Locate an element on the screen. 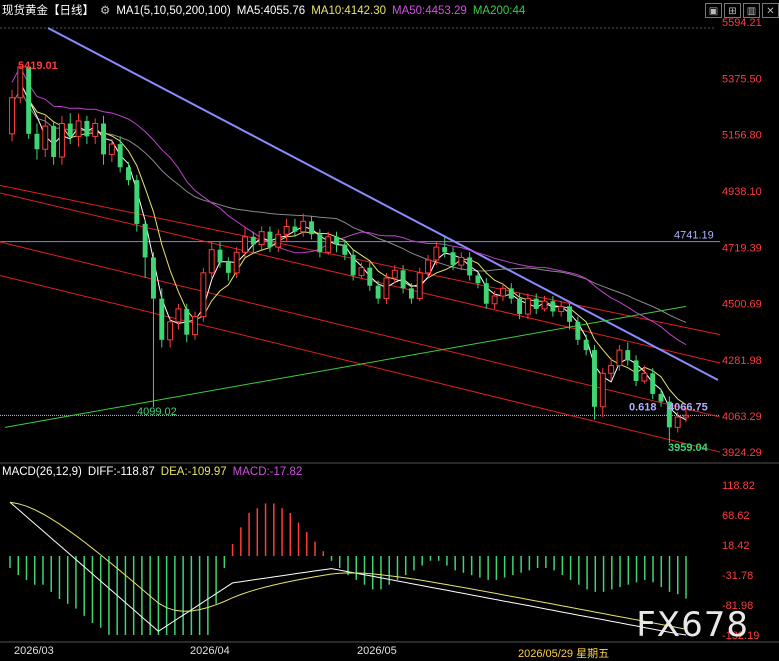 The width and height of the screenshot is (779, 661). window-icon: ▣ is located at coordinates (713, 10).